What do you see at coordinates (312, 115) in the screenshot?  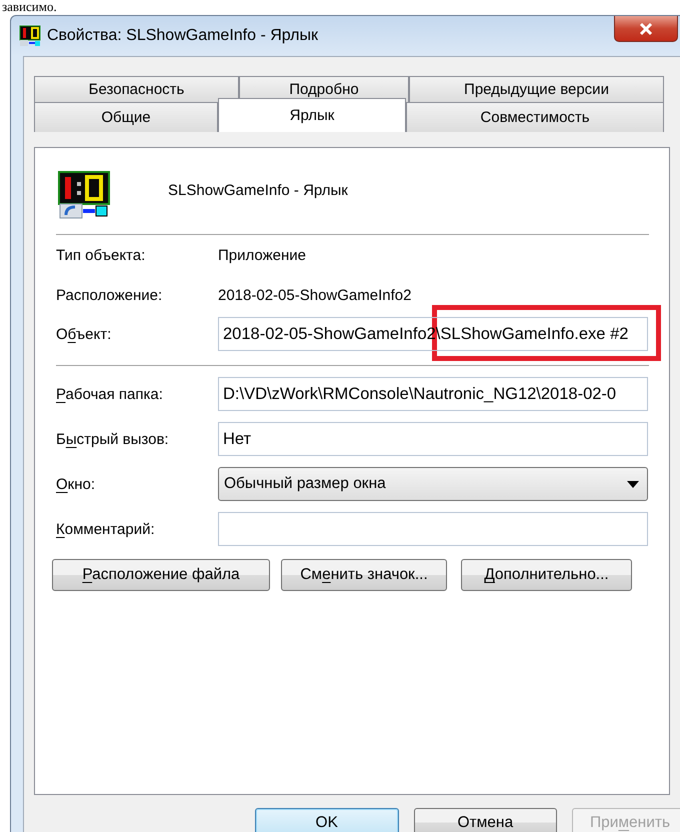 I see `tab: Ярлык` at bounding box center [312, 115].